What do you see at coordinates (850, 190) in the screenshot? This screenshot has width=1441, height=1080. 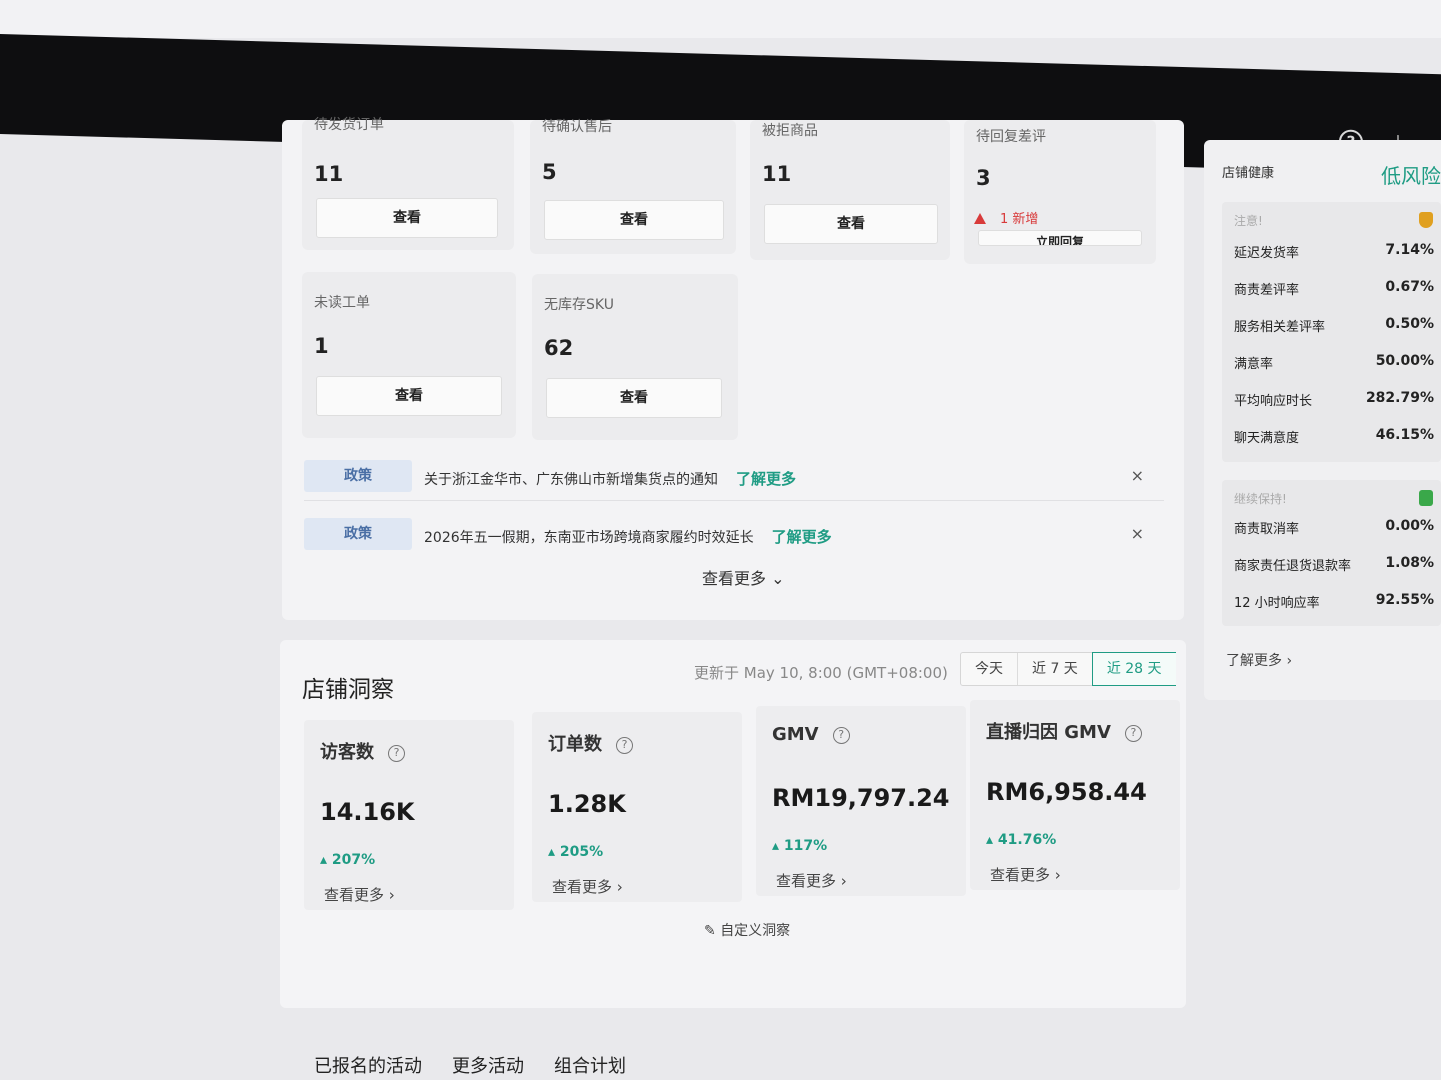 I see `todo-card-rejected-products: 被拒商品 11 查看` at bounding box center [850, 190].